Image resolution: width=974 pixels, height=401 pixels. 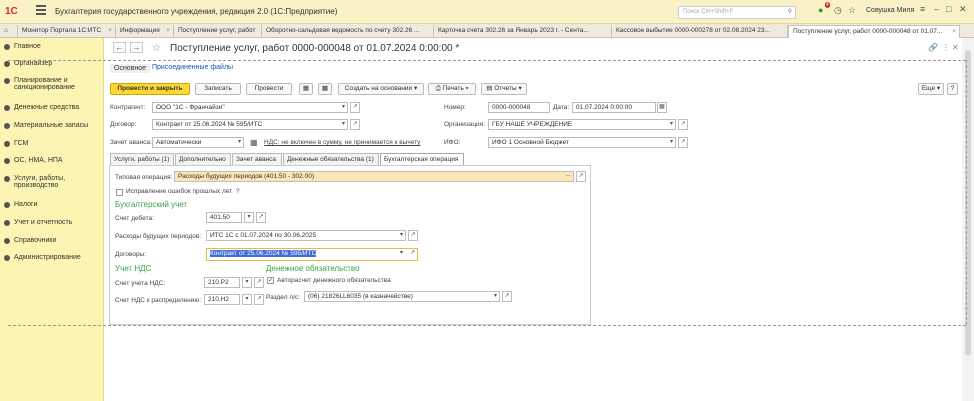 I want to click on sidebar-item-fixed-assets: ОС, НМА, НПА, so click(x=33, y=160).